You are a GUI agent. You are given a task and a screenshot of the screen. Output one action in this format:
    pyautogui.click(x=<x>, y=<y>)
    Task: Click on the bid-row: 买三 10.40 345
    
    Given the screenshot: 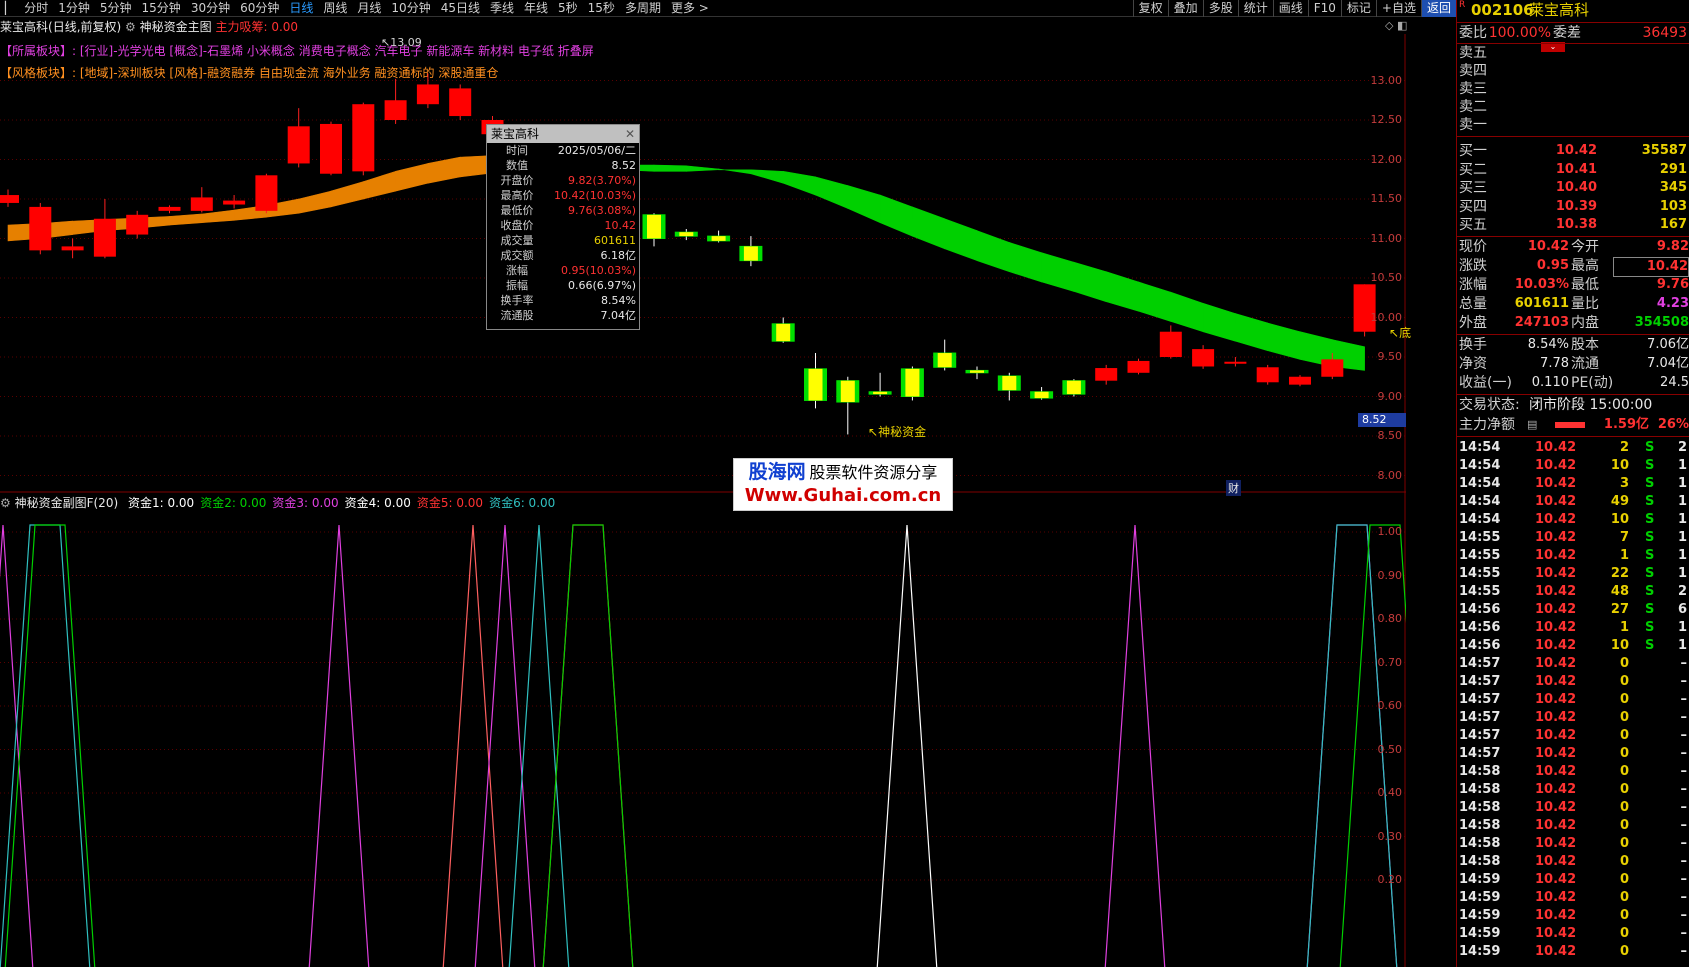 What is the action you would take?
    pyautogui.click(x=1573, y=188)
    